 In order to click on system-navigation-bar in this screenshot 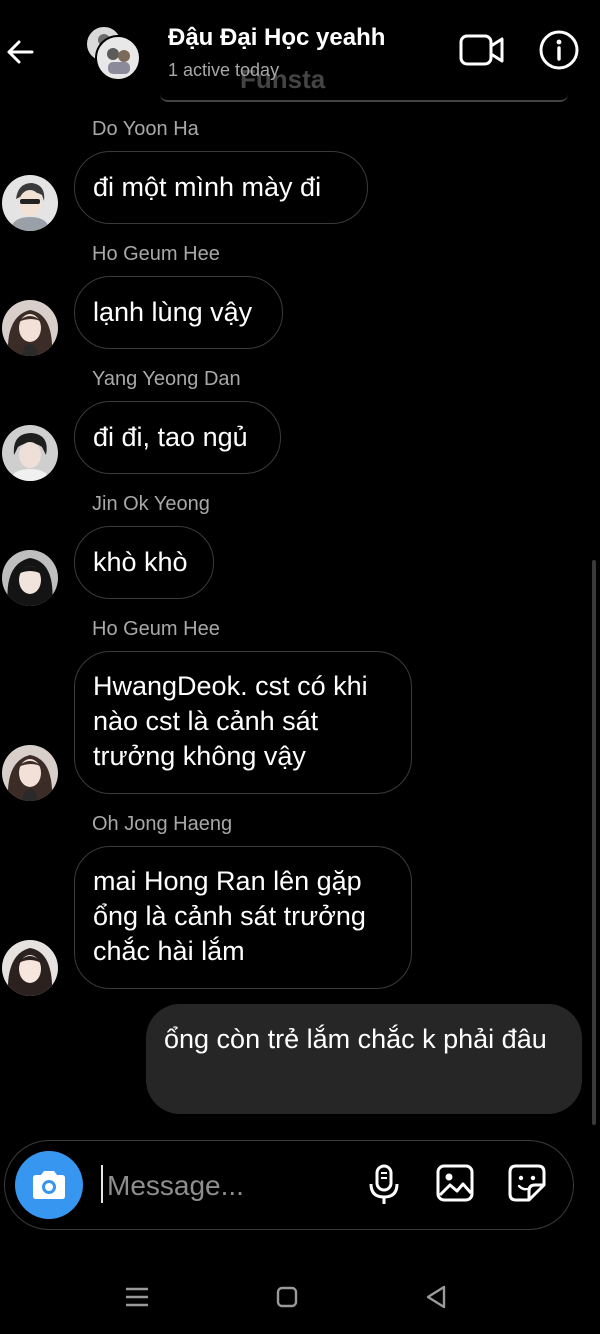, I will do `click(300, 1297)`.